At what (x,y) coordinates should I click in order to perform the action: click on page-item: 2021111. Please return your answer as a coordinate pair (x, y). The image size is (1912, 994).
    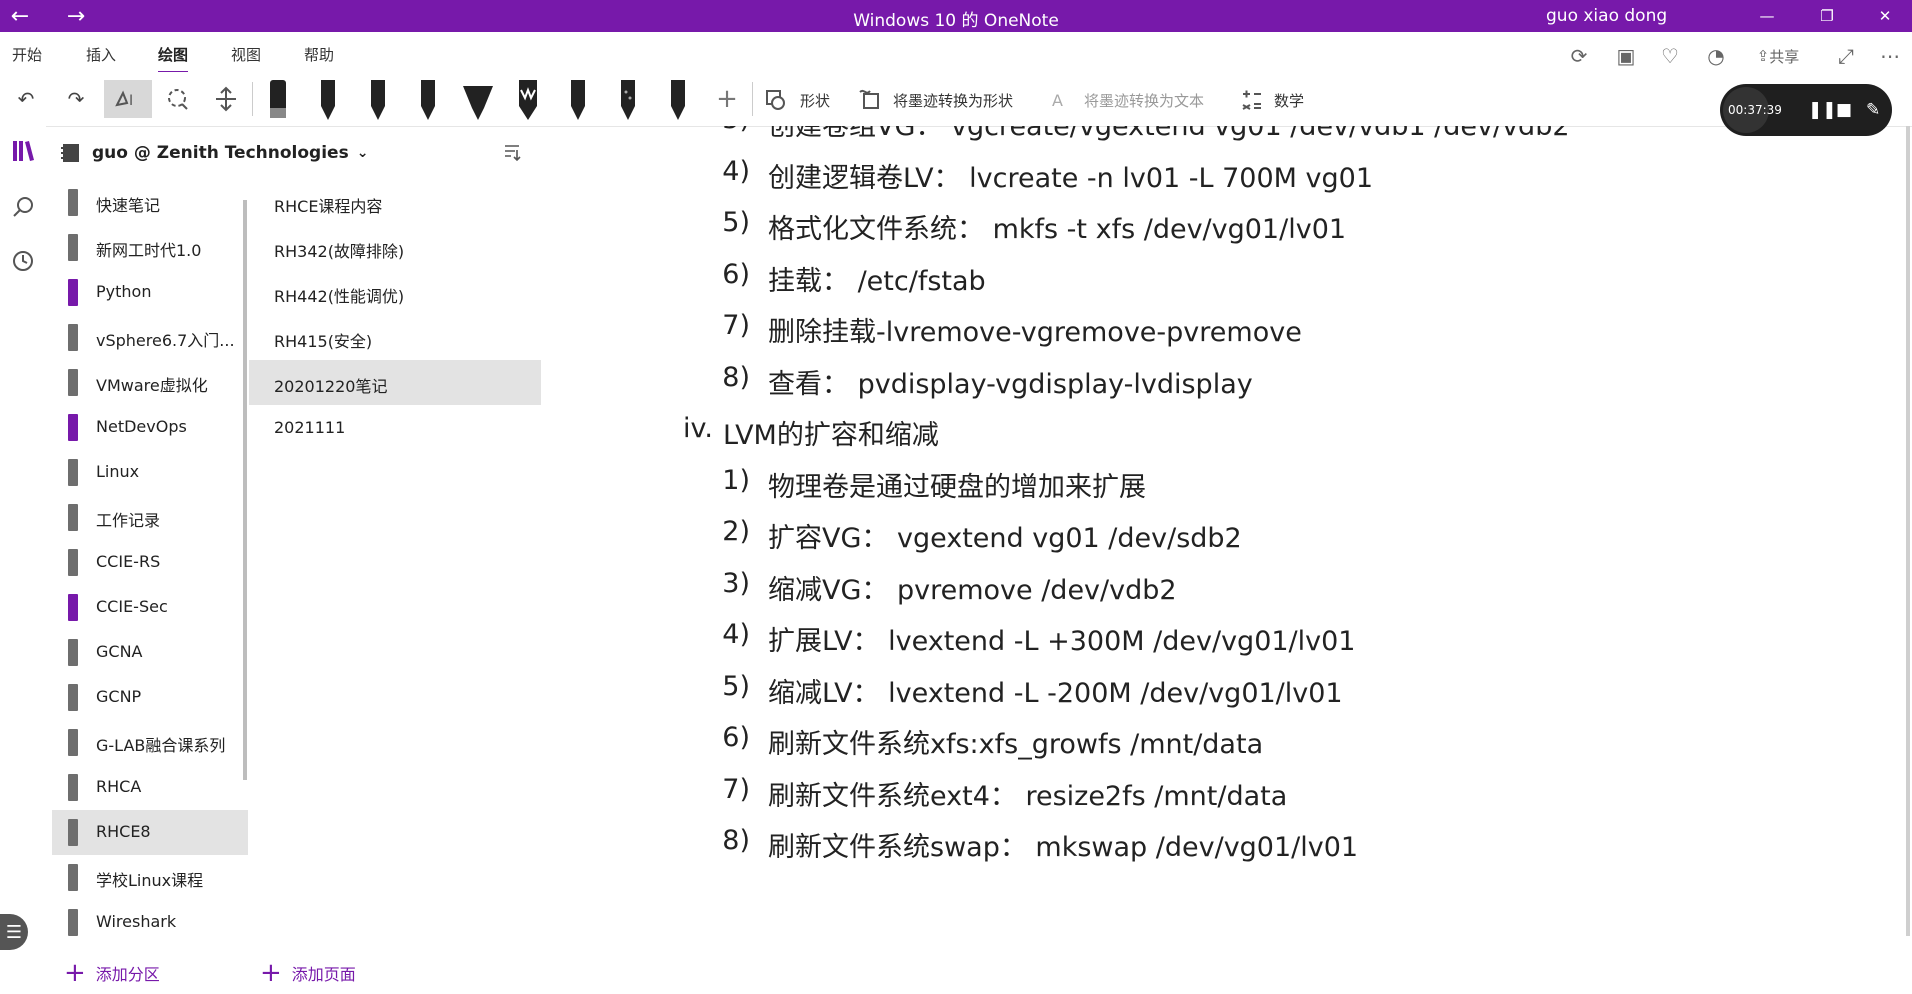
    Looking at the image, I should click on (395, 427).